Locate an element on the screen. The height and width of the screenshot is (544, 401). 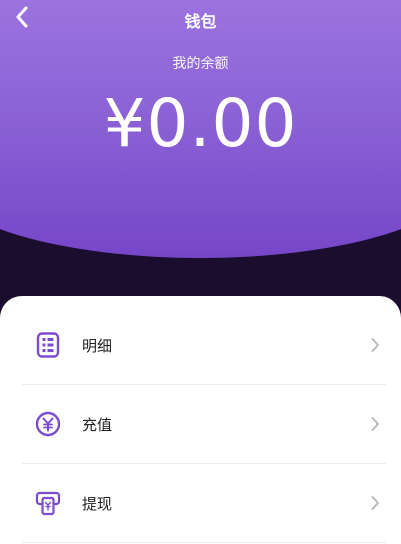
yuan-coin-icon is located at coordinates (48, 424).